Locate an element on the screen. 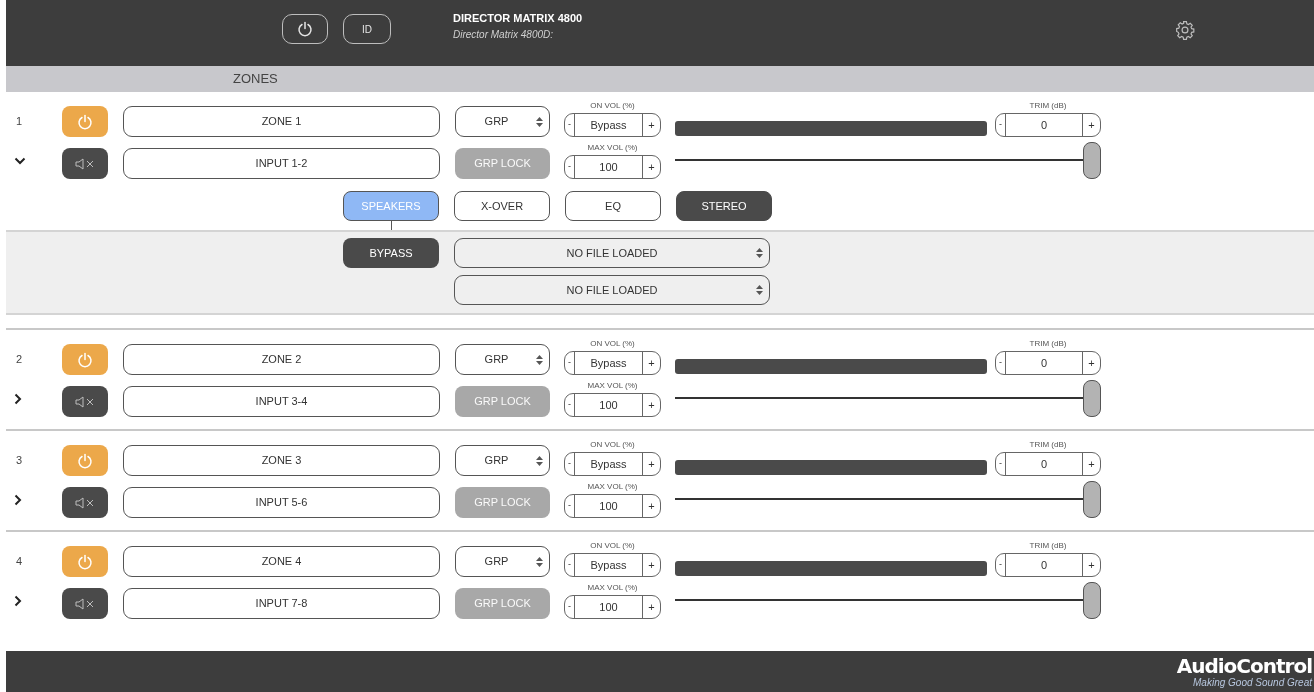 The image size is (1314, 692). zone-name-field: ZONE 1 is located at coordinates (281, 121).